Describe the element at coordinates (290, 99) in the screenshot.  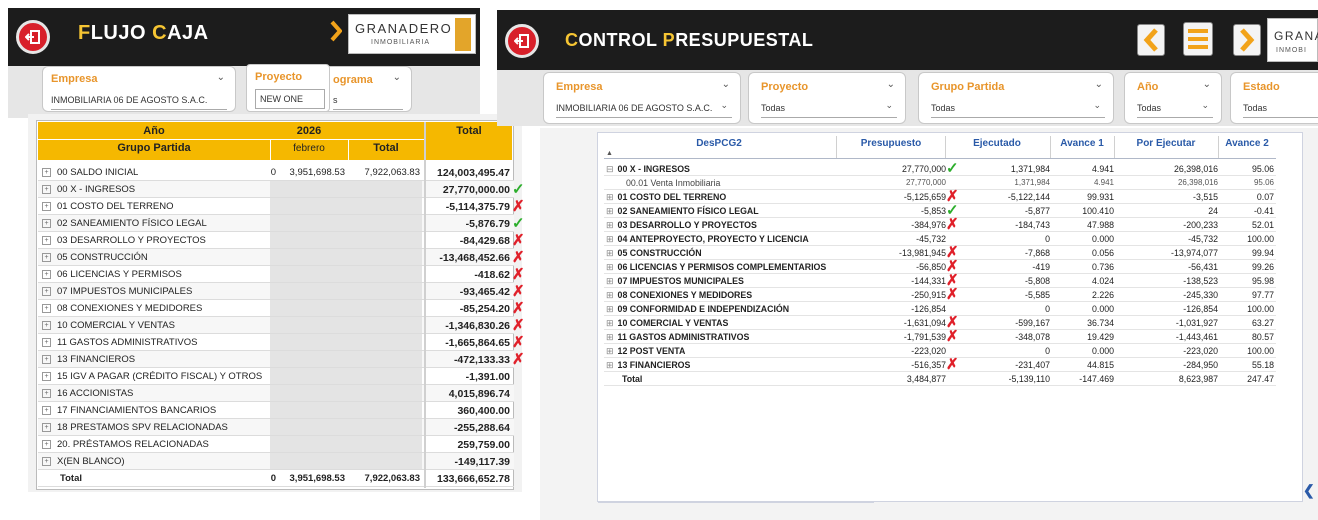
I see `slicer-value: NEW ONE` at that location.